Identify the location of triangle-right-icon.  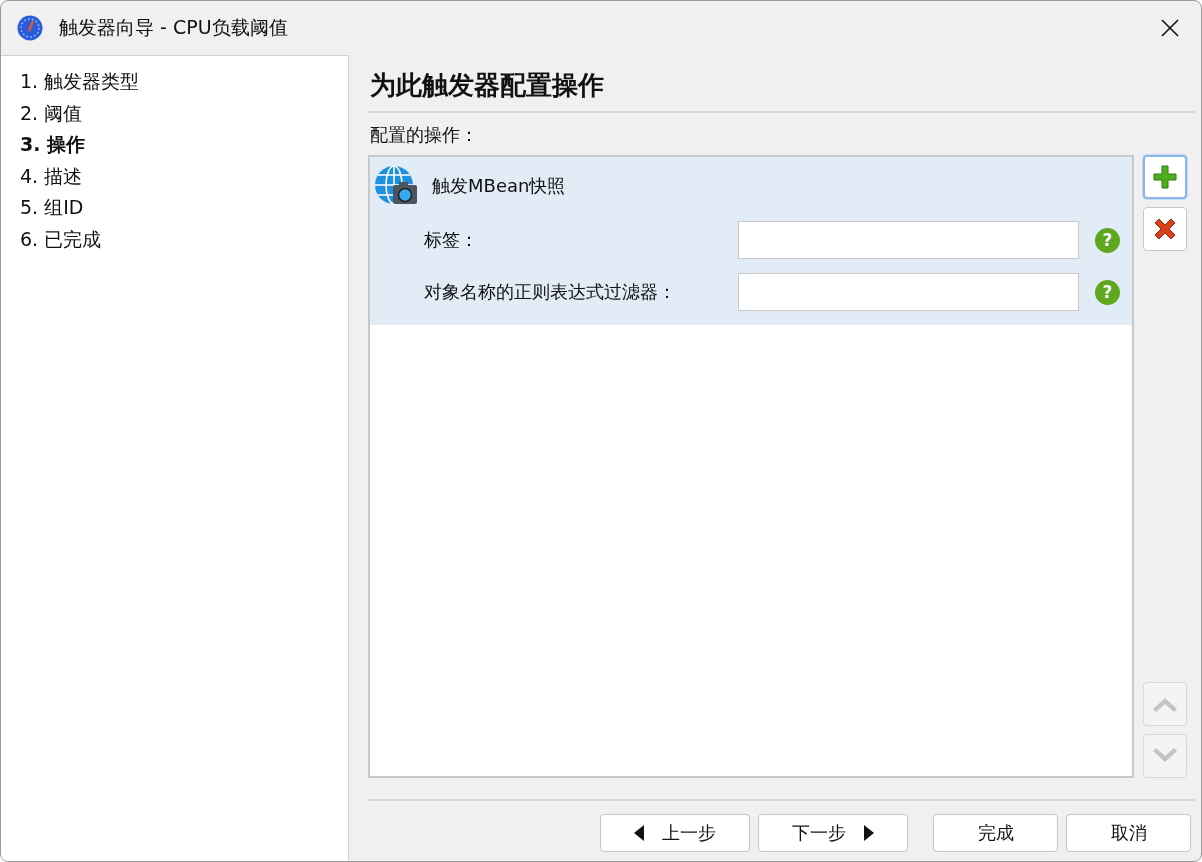
(869, 833).